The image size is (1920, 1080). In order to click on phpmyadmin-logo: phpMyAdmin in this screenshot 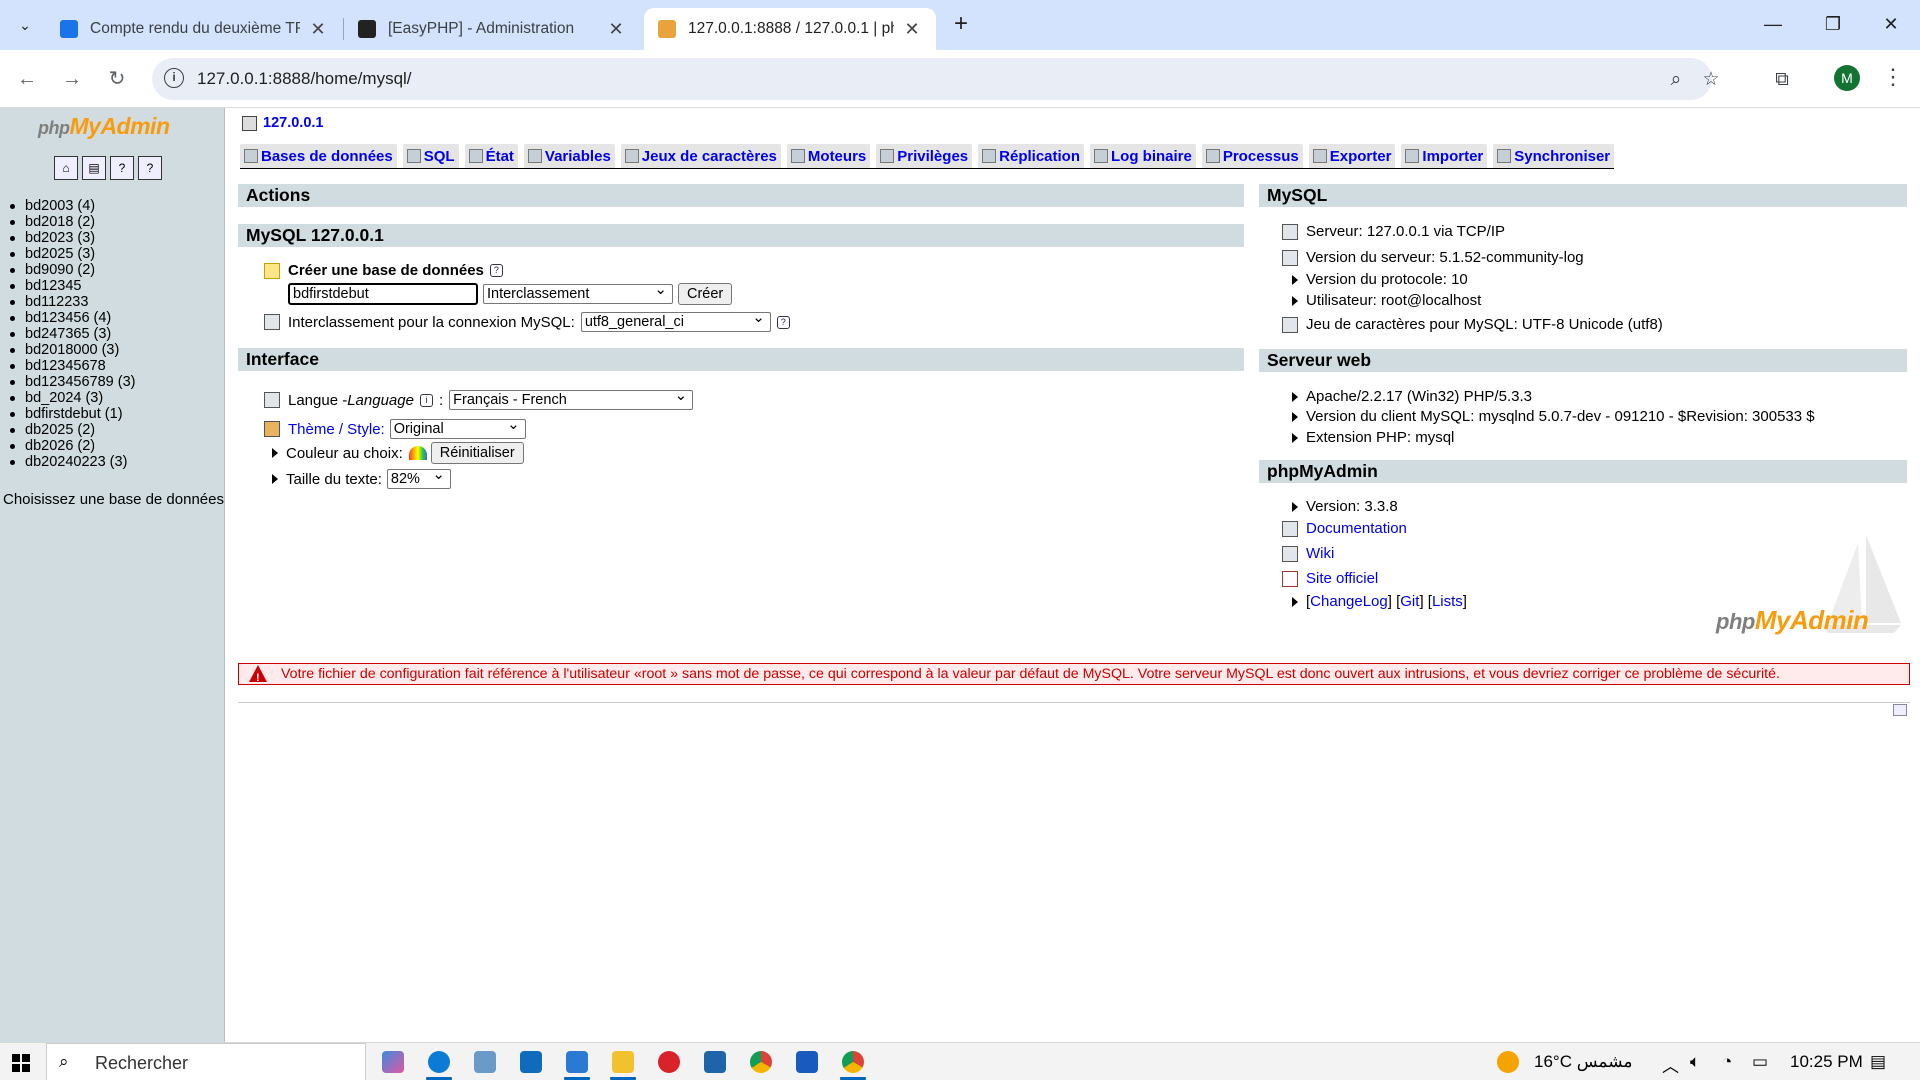, I will do `click(104, 126)`.